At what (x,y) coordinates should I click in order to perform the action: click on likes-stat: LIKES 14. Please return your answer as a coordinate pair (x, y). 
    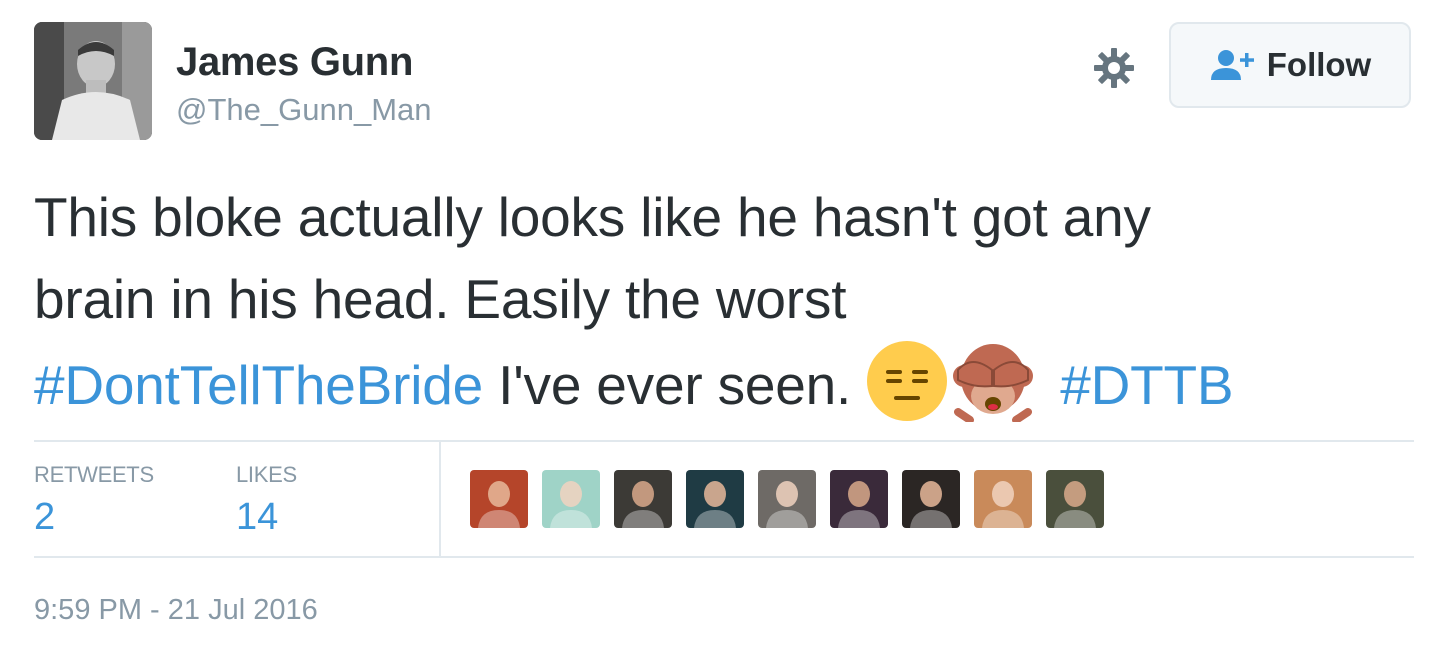
    Looking at the image, I should click on (266, 500).